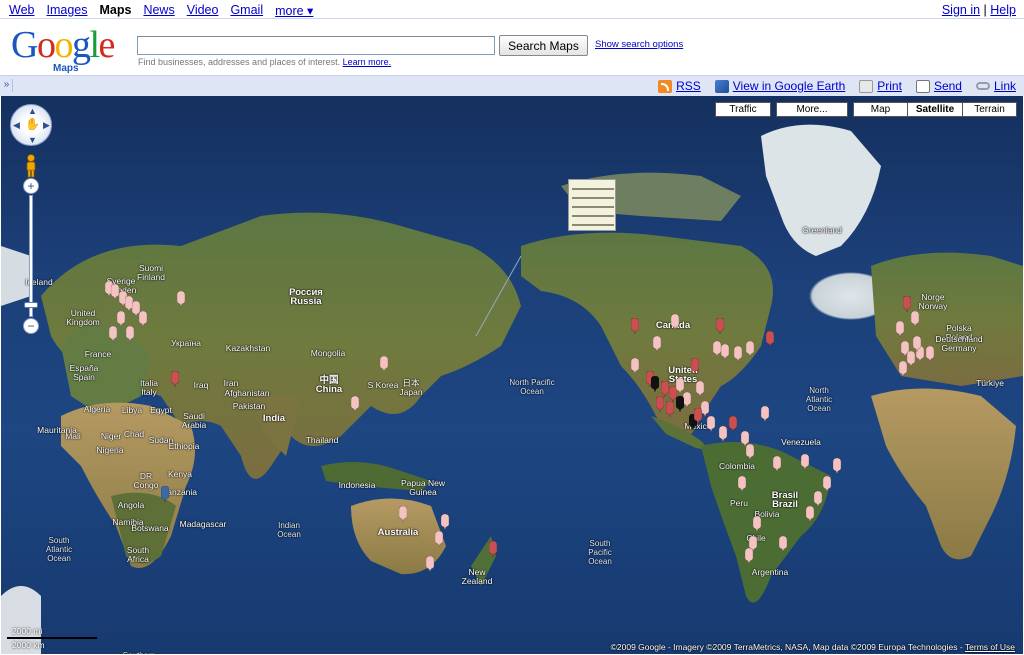  I want to click on pan-left-icon: ◀, so click(16, 125).